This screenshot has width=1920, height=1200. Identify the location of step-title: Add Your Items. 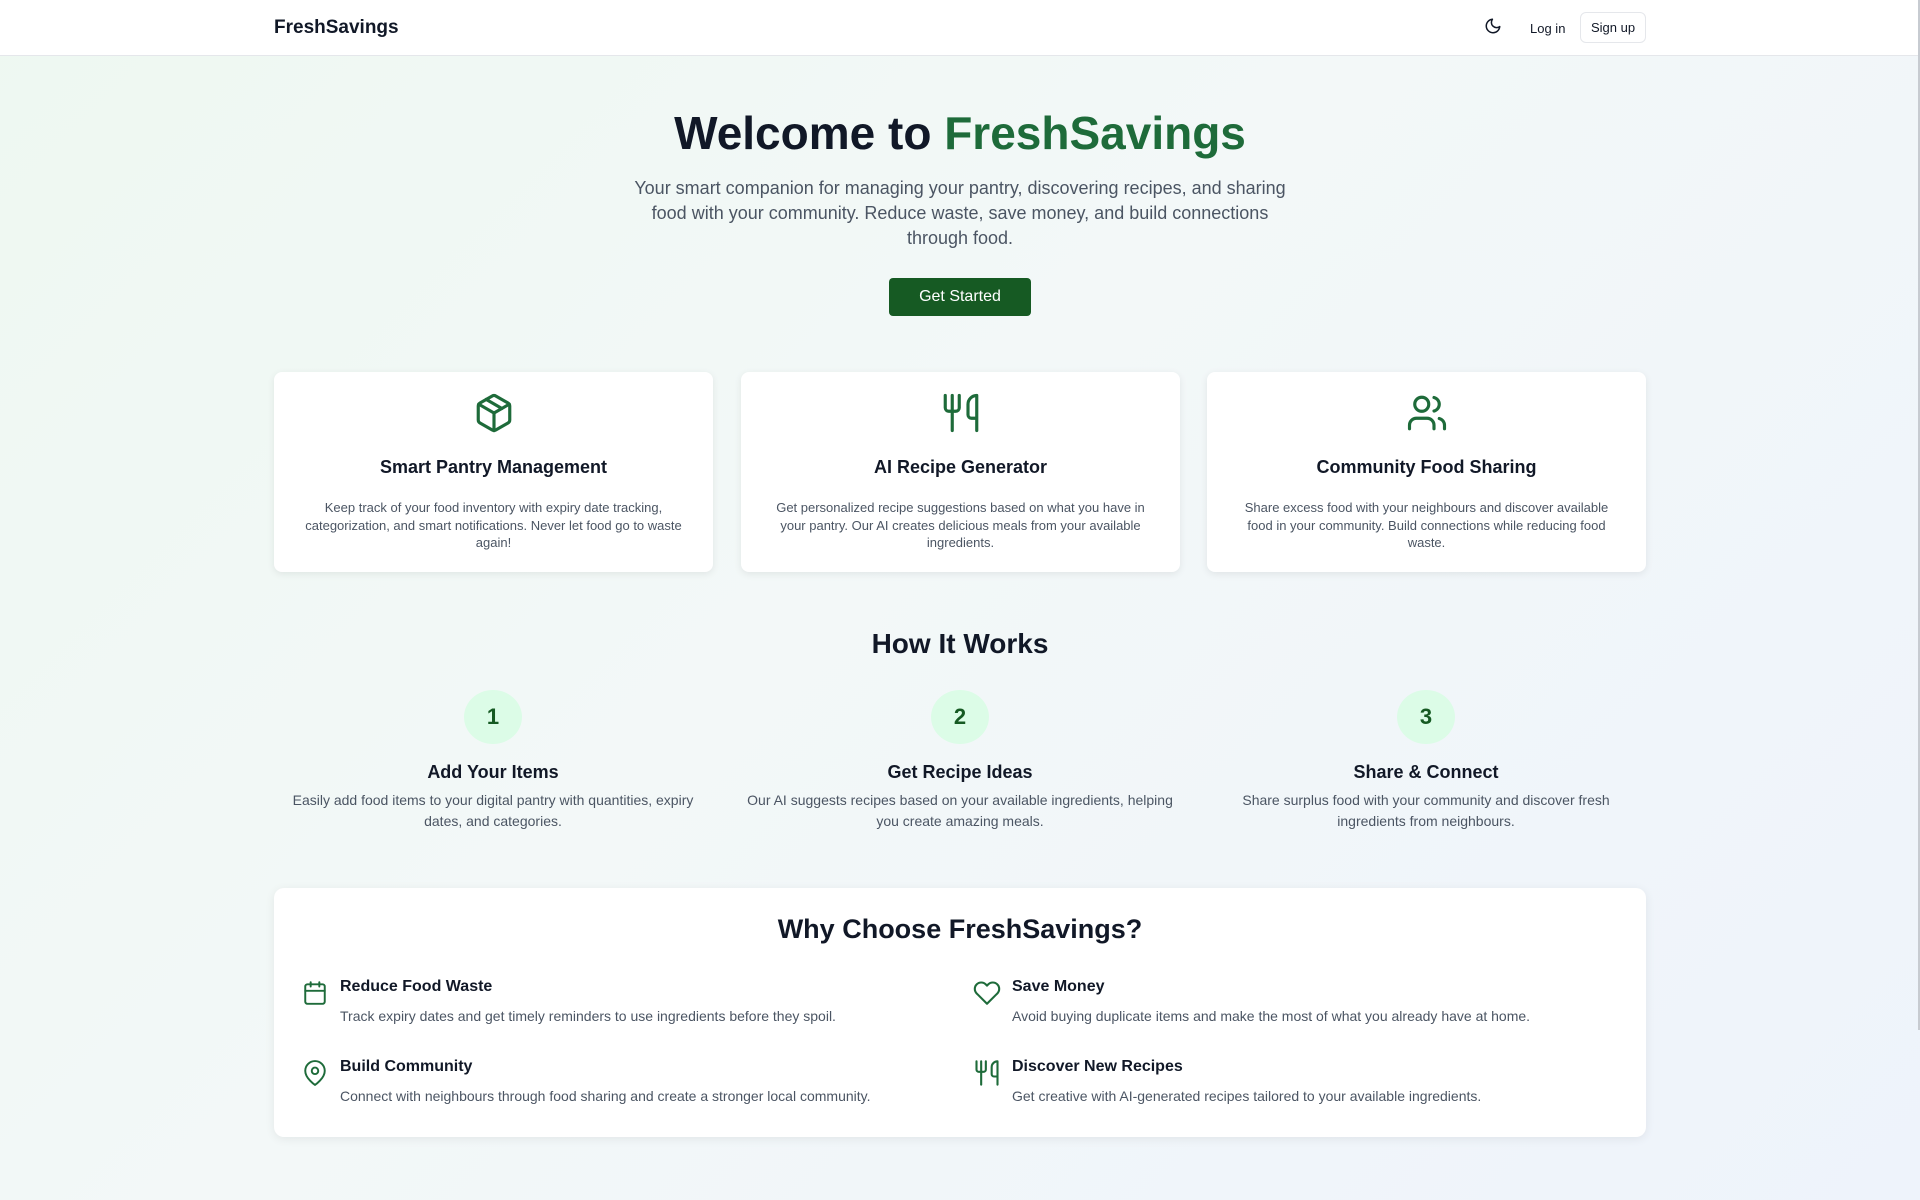
(493, 772).